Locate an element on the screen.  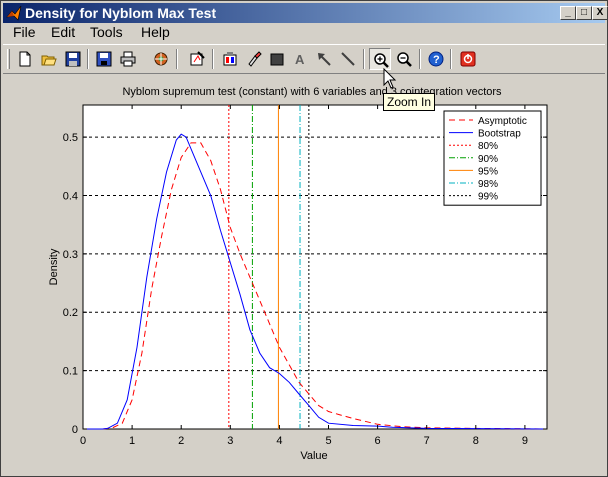
text-a-glyph: A is located at coordinates (300, 59).